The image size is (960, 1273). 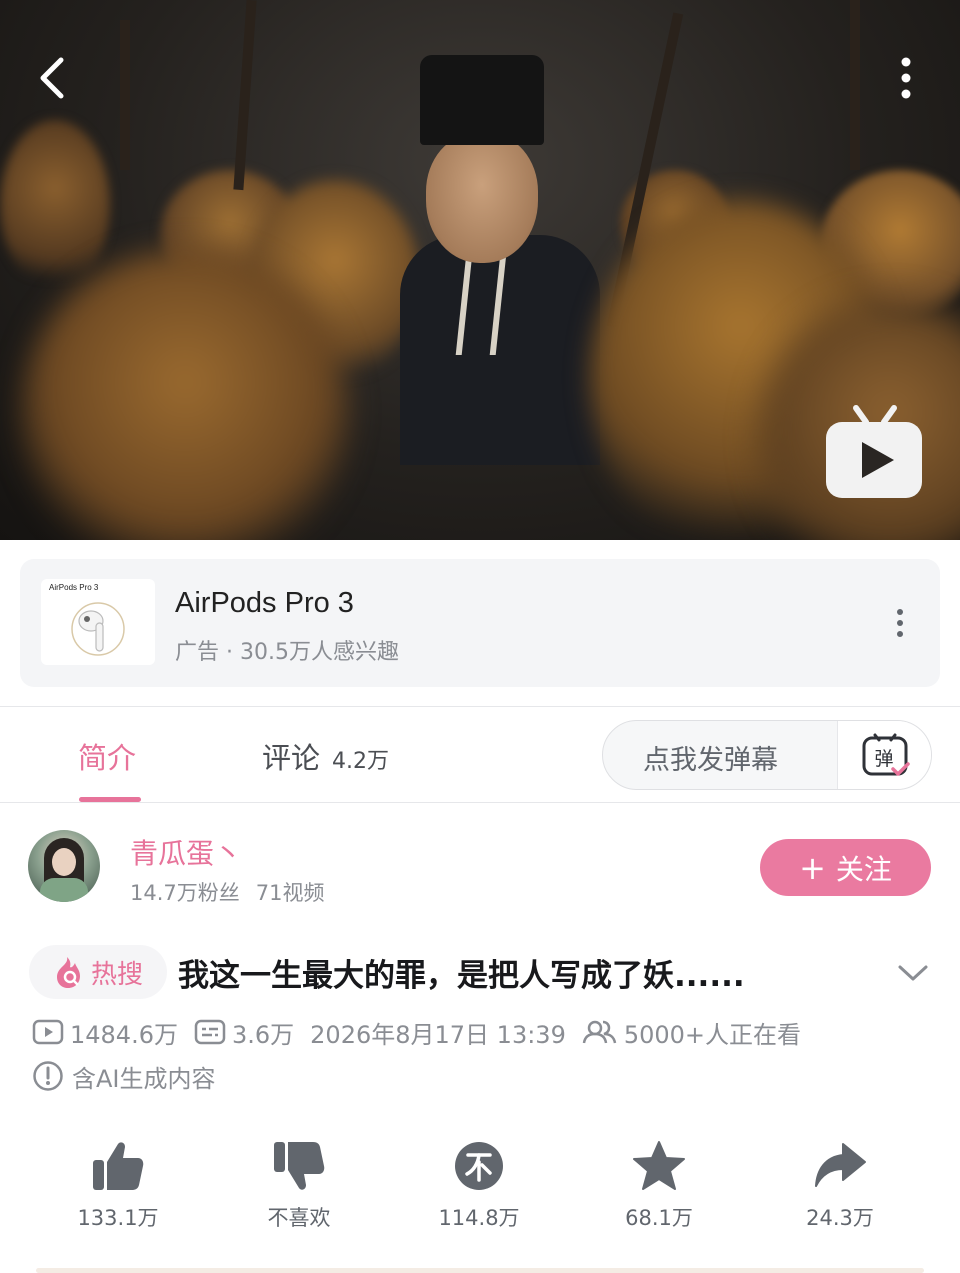 I want to click on danmaku-toggle-button: 弹, so click(x=884, y=755).